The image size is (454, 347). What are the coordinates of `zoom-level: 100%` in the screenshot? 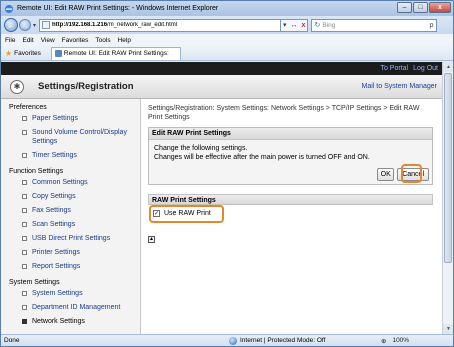 It's located at (400, 341).